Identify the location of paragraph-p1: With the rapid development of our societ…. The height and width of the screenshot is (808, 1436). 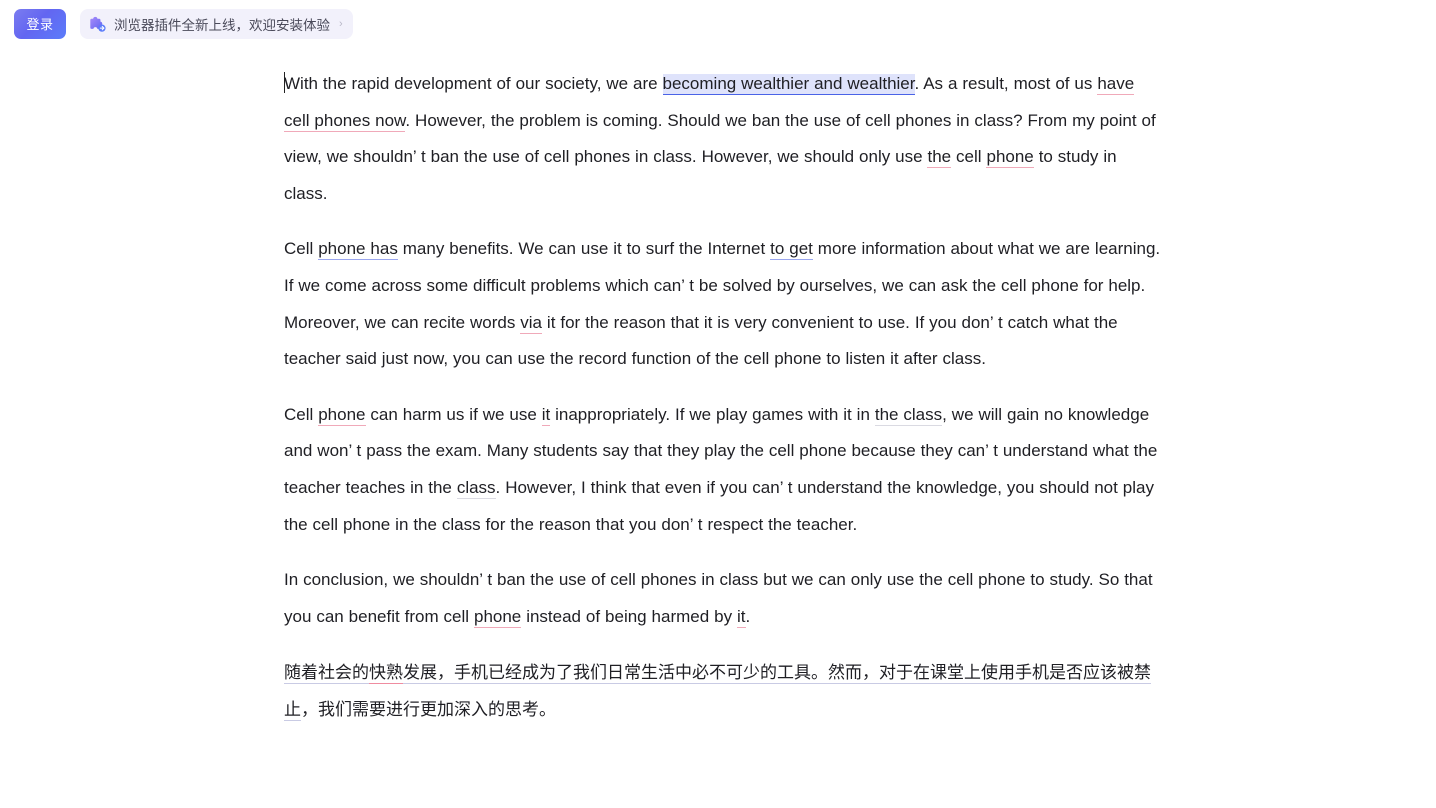
(724, 139).